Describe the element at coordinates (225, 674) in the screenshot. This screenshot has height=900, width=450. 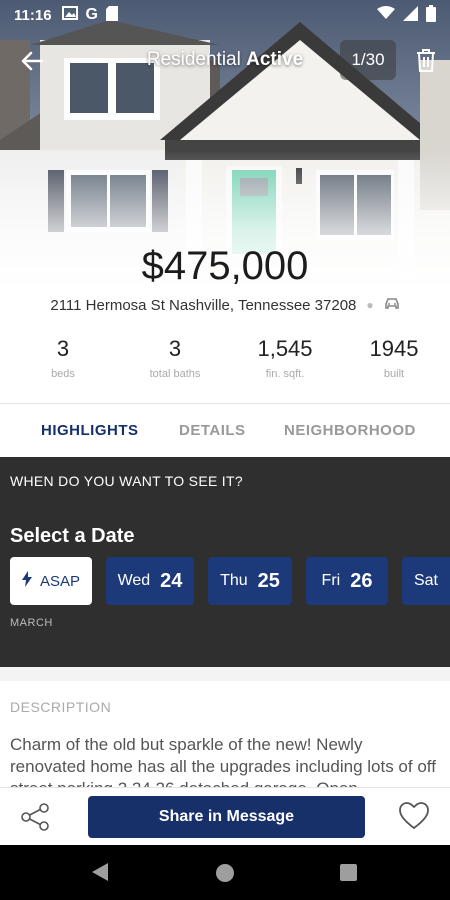
I see `section-gap` at that location.